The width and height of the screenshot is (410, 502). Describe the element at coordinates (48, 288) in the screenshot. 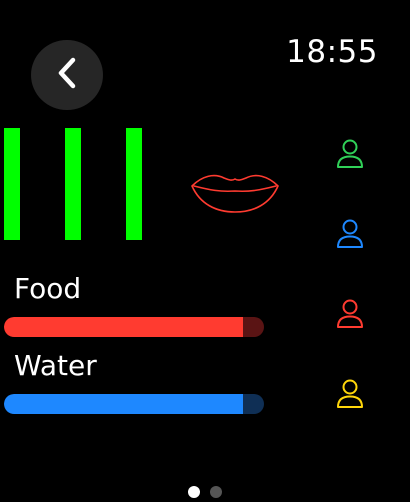

I see `food-label: Food` at that location.